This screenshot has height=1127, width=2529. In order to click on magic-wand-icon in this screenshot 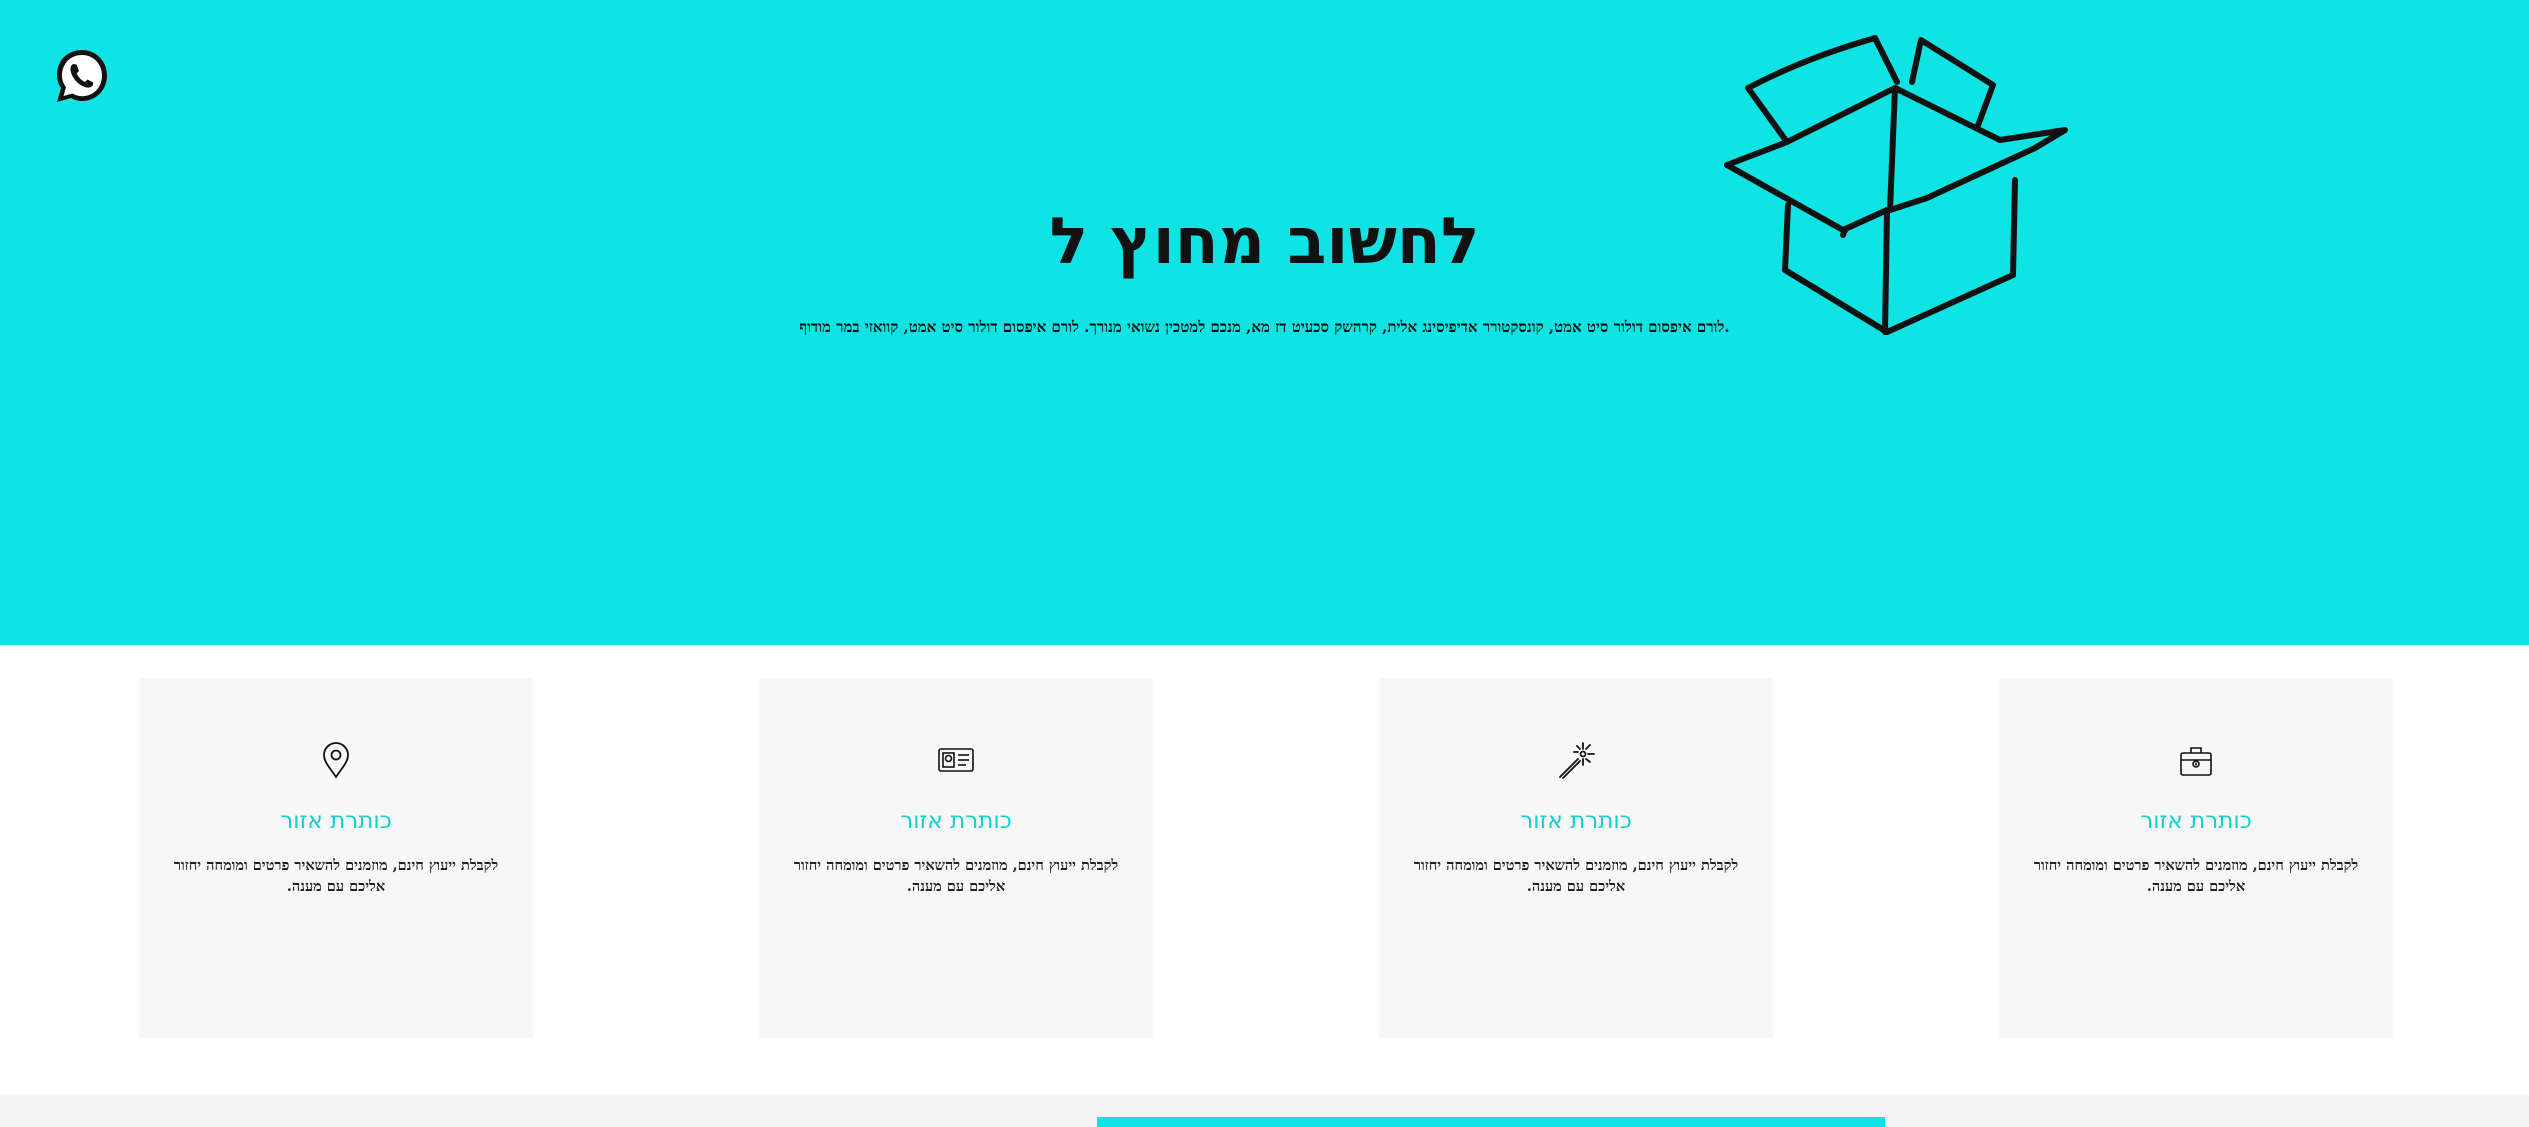, I will do `click(1577, 760)`.